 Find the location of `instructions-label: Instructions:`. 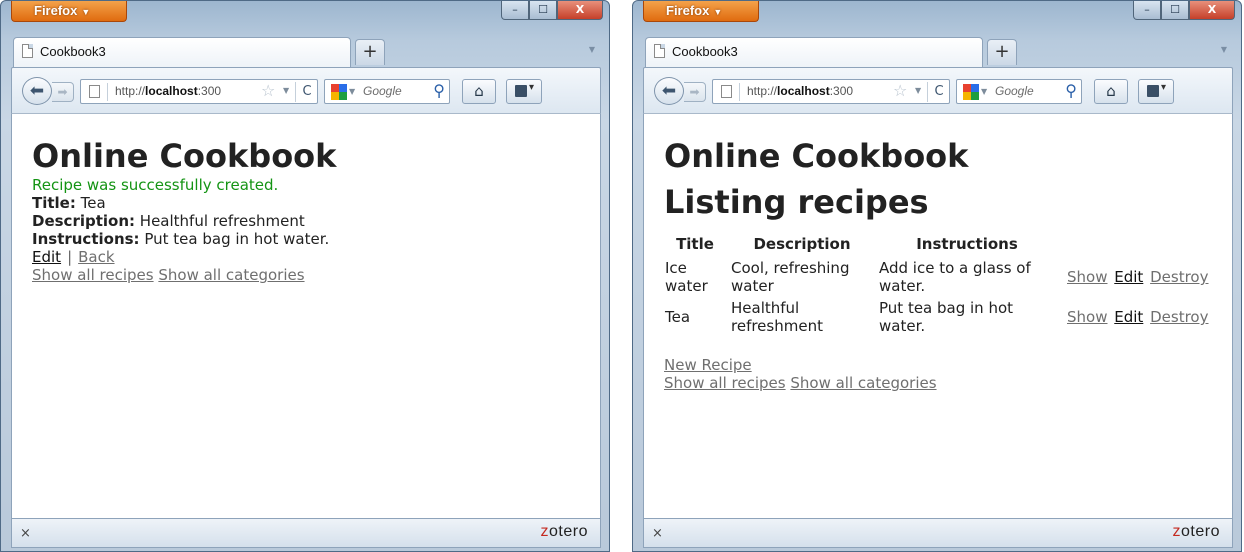

instructions-label: Instructions: is located at coordinates (86, 239).